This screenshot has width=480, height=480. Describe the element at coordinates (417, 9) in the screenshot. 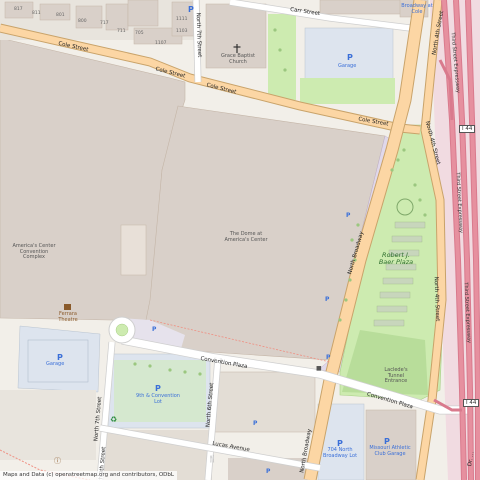

I see `broadway-cole-label: Broadway at Cole` at that location.